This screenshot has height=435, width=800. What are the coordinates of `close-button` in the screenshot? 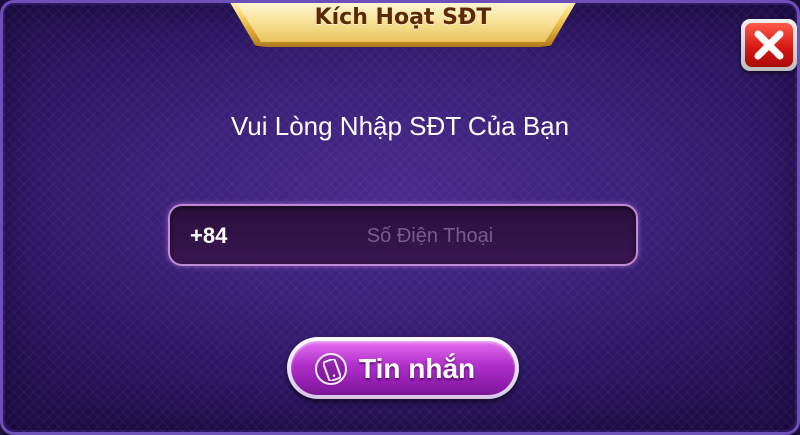 It's located at (769, 45).